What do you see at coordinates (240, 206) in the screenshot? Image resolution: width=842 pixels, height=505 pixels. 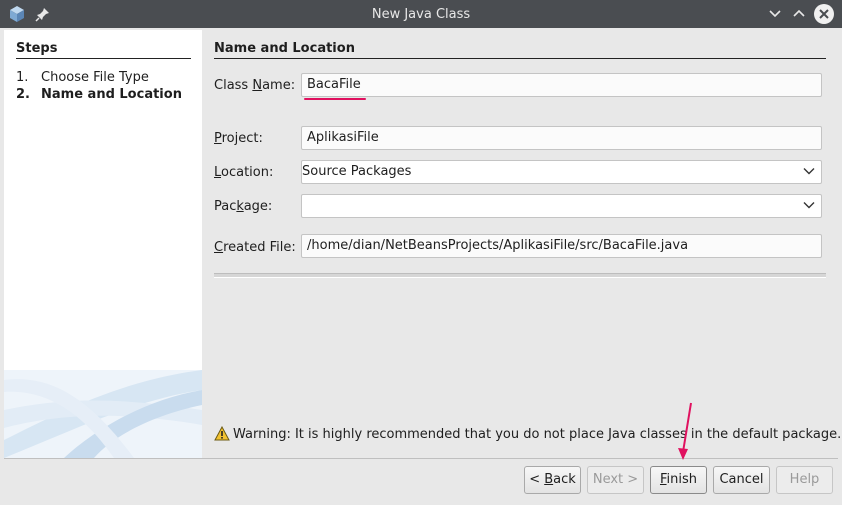 I see `label-mnemonic: k` at bounding box center [240, 206].